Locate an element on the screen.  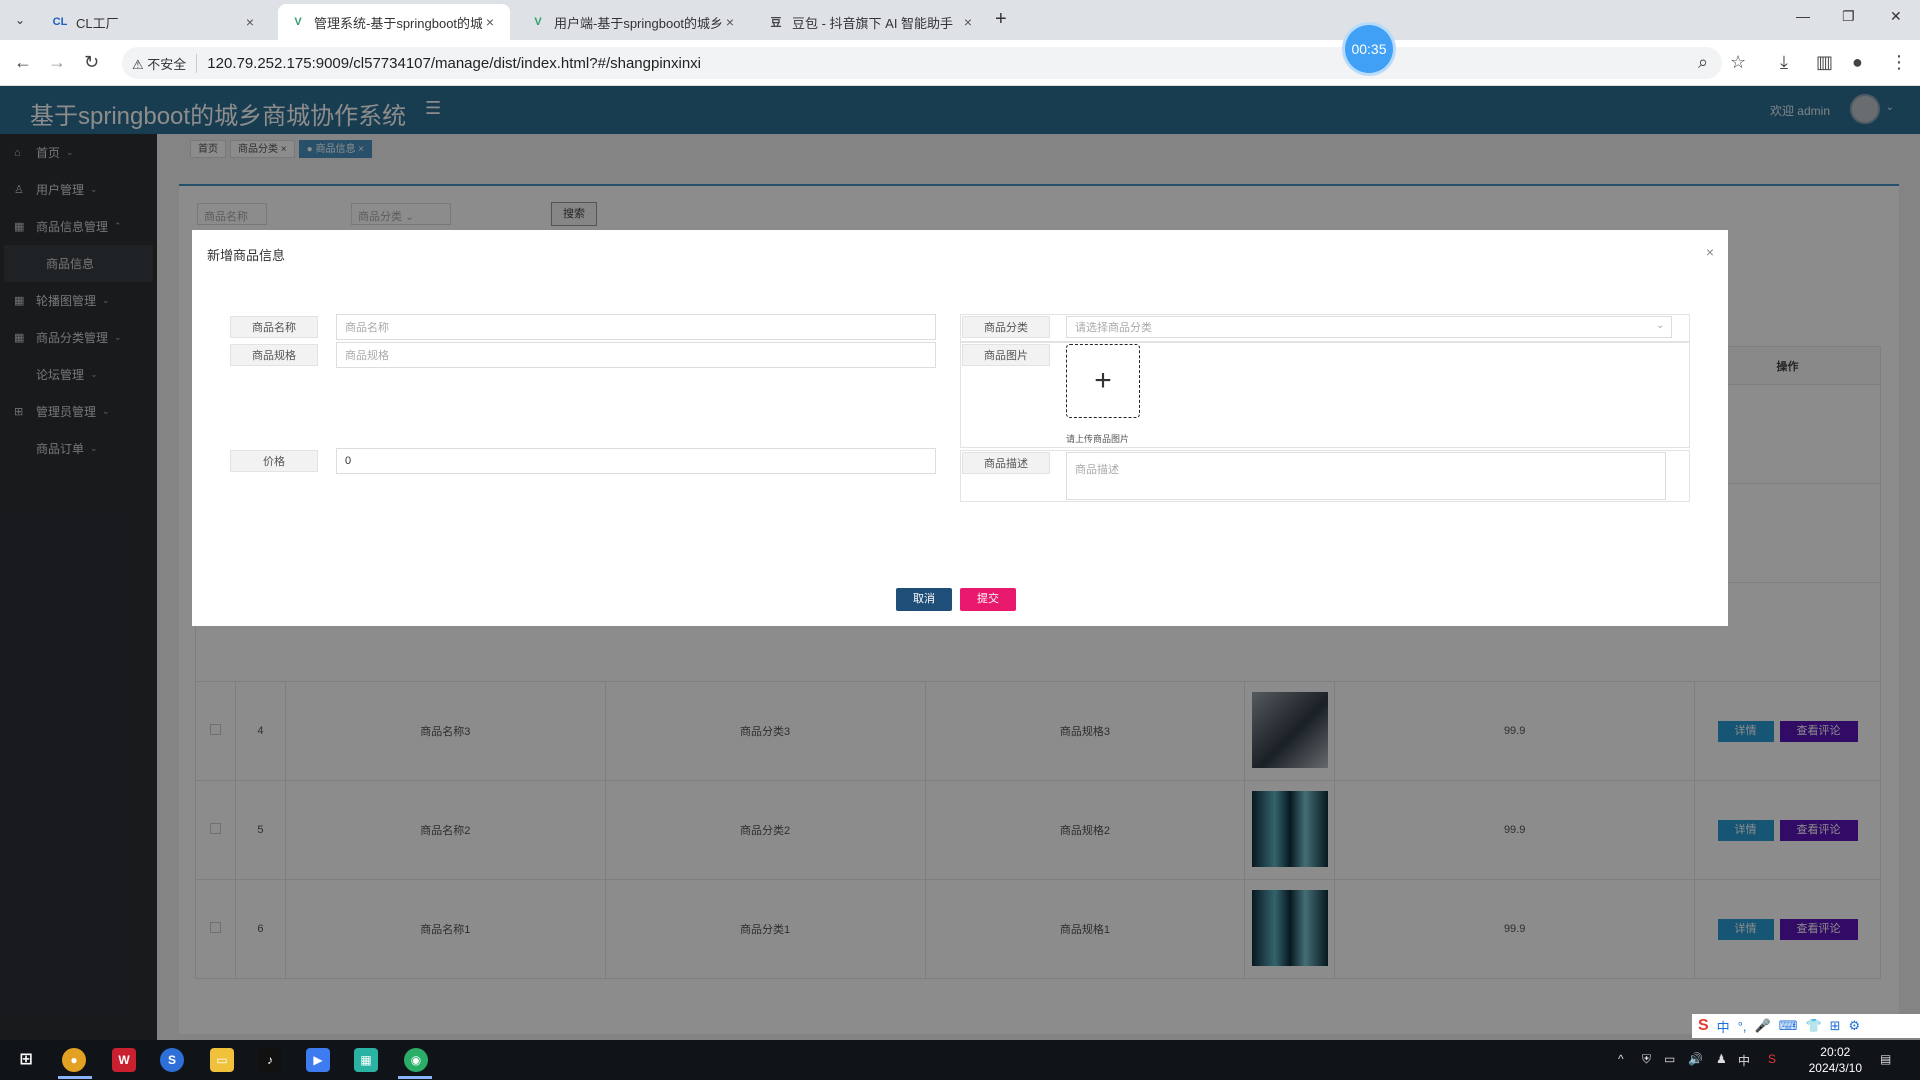
price-label: 价格 is located at coordinates (274, 461).